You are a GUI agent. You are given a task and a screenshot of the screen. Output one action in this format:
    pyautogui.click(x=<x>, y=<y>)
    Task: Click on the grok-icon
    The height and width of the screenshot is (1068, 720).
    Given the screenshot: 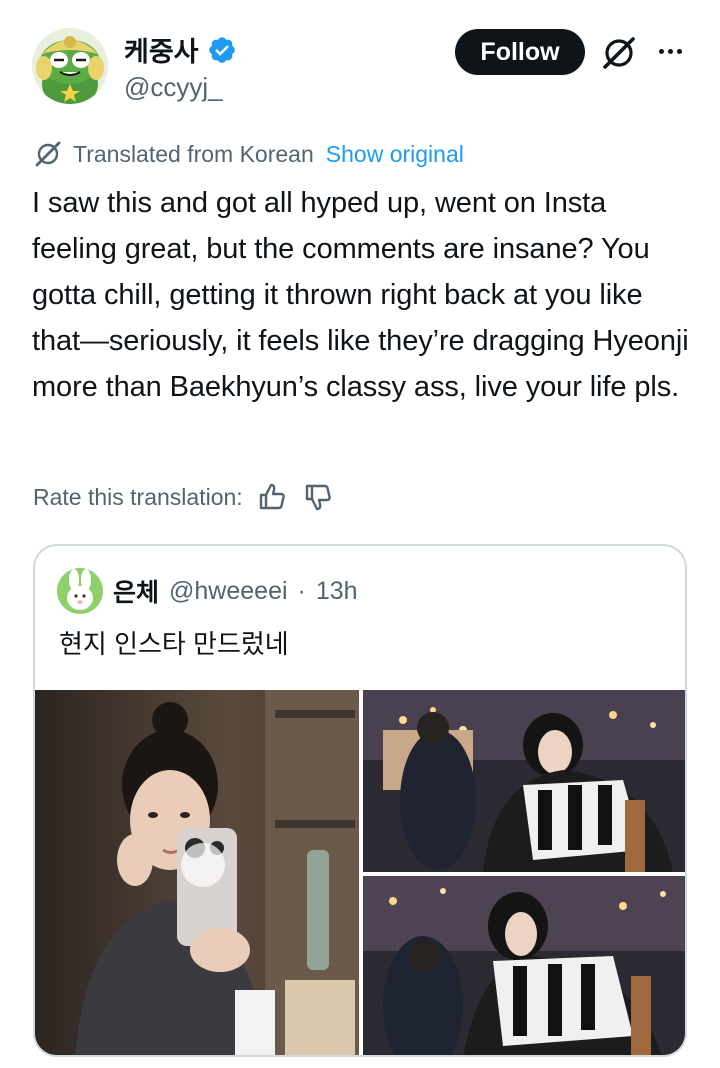 What is the action you would take?
    pyautogui.click(x=619, y=53)
    